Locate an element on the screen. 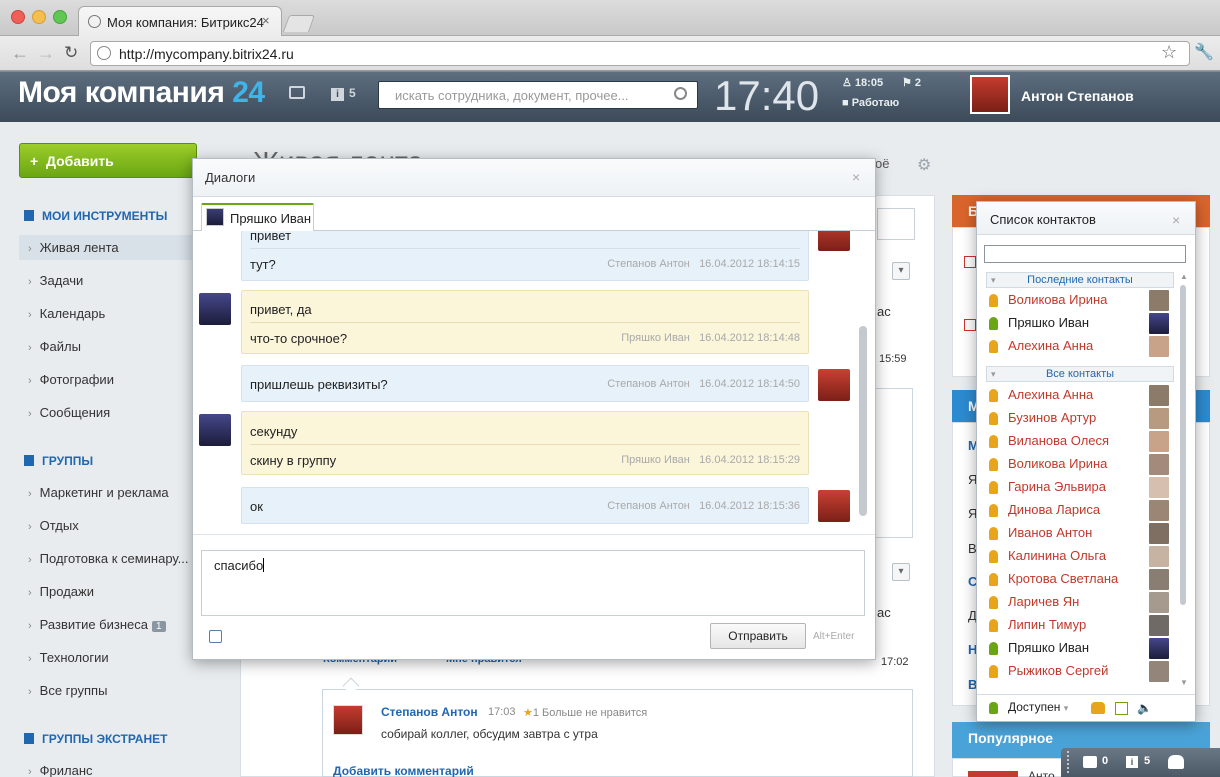 This screenshot has height=777, width=1220. sidebar-item-messages: Сообщения is located at coordinates (69, 412).